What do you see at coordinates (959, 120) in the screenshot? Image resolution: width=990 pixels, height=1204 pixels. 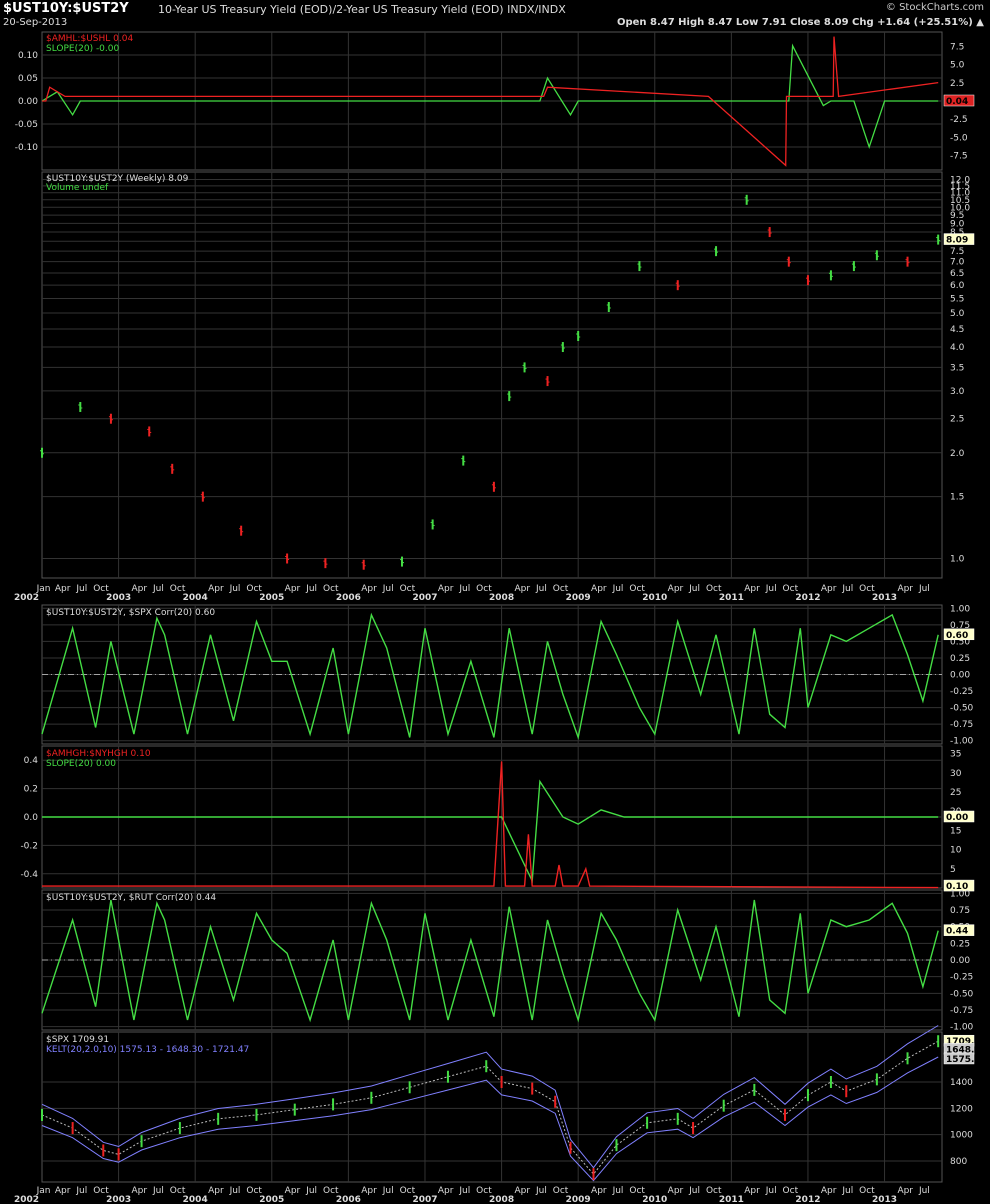 I see `amhl-tick-label: -2.5` at bounding box center [959, 120].